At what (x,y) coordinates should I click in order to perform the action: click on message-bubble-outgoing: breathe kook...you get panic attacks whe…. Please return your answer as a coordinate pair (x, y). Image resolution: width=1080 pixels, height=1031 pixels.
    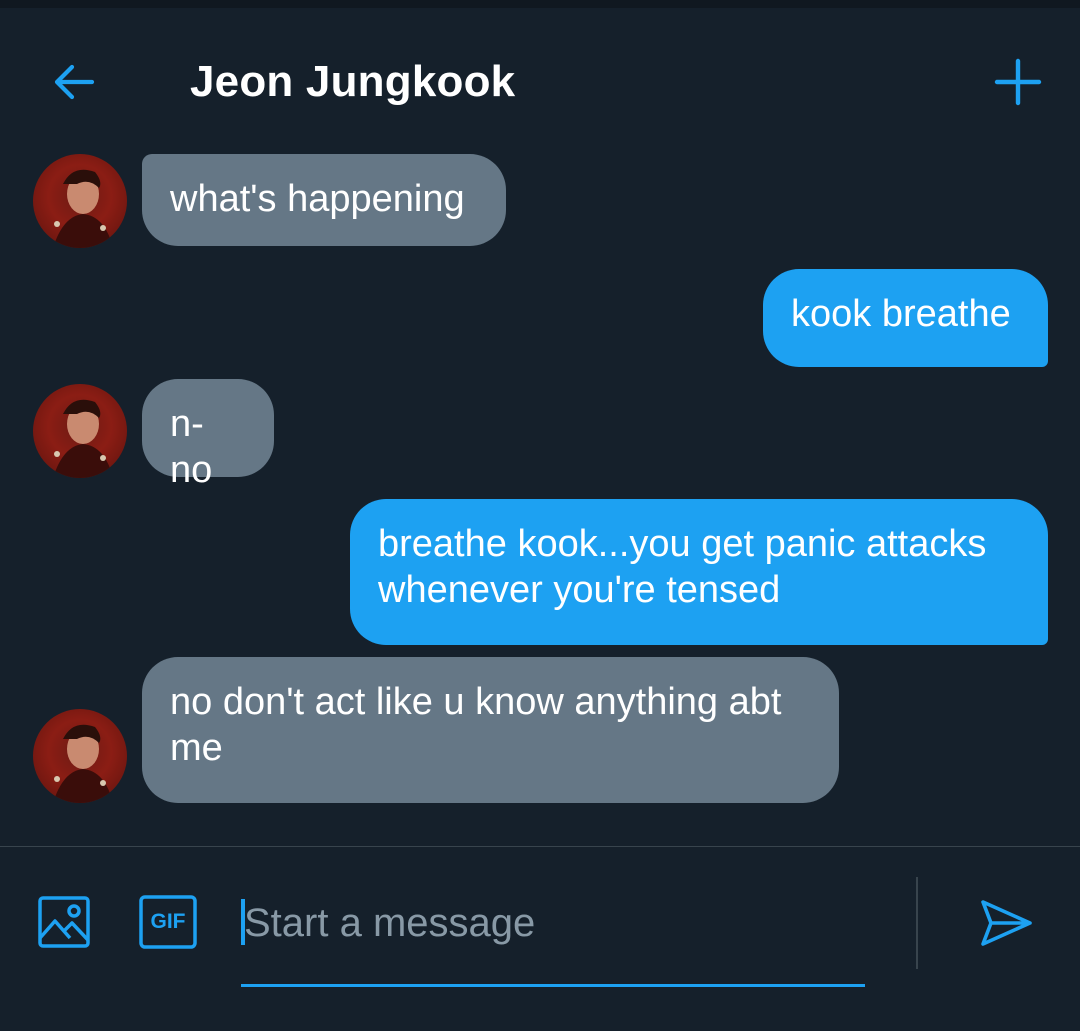
    Looking at the image, I should click on (699, 572).